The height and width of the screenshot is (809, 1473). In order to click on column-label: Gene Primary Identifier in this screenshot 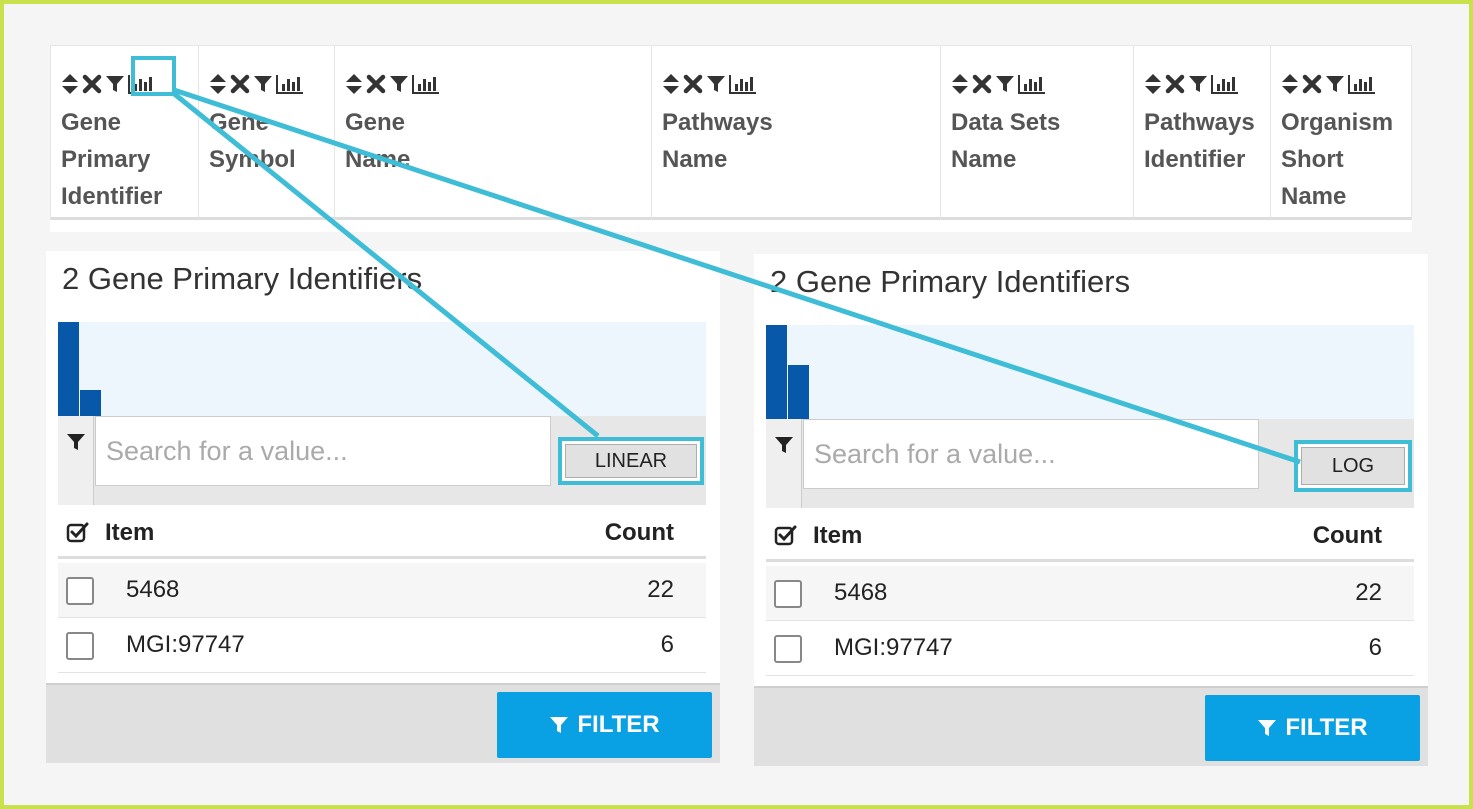, I will do `click(112, 159)`.